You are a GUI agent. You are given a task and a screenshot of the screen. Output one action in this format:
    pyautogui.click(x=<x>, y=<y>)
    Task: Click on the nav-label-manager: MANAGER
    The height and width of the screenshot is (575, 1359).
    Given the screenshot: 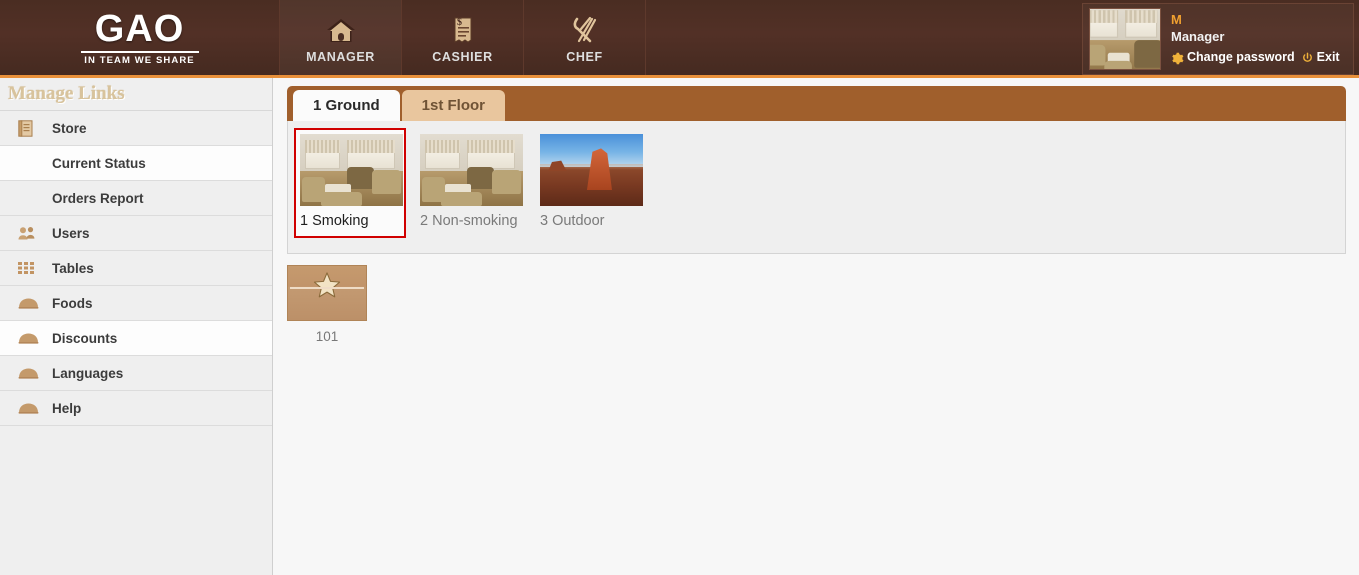 What is the action you would take?
    pyautogui.click(x=340, y=57)
    